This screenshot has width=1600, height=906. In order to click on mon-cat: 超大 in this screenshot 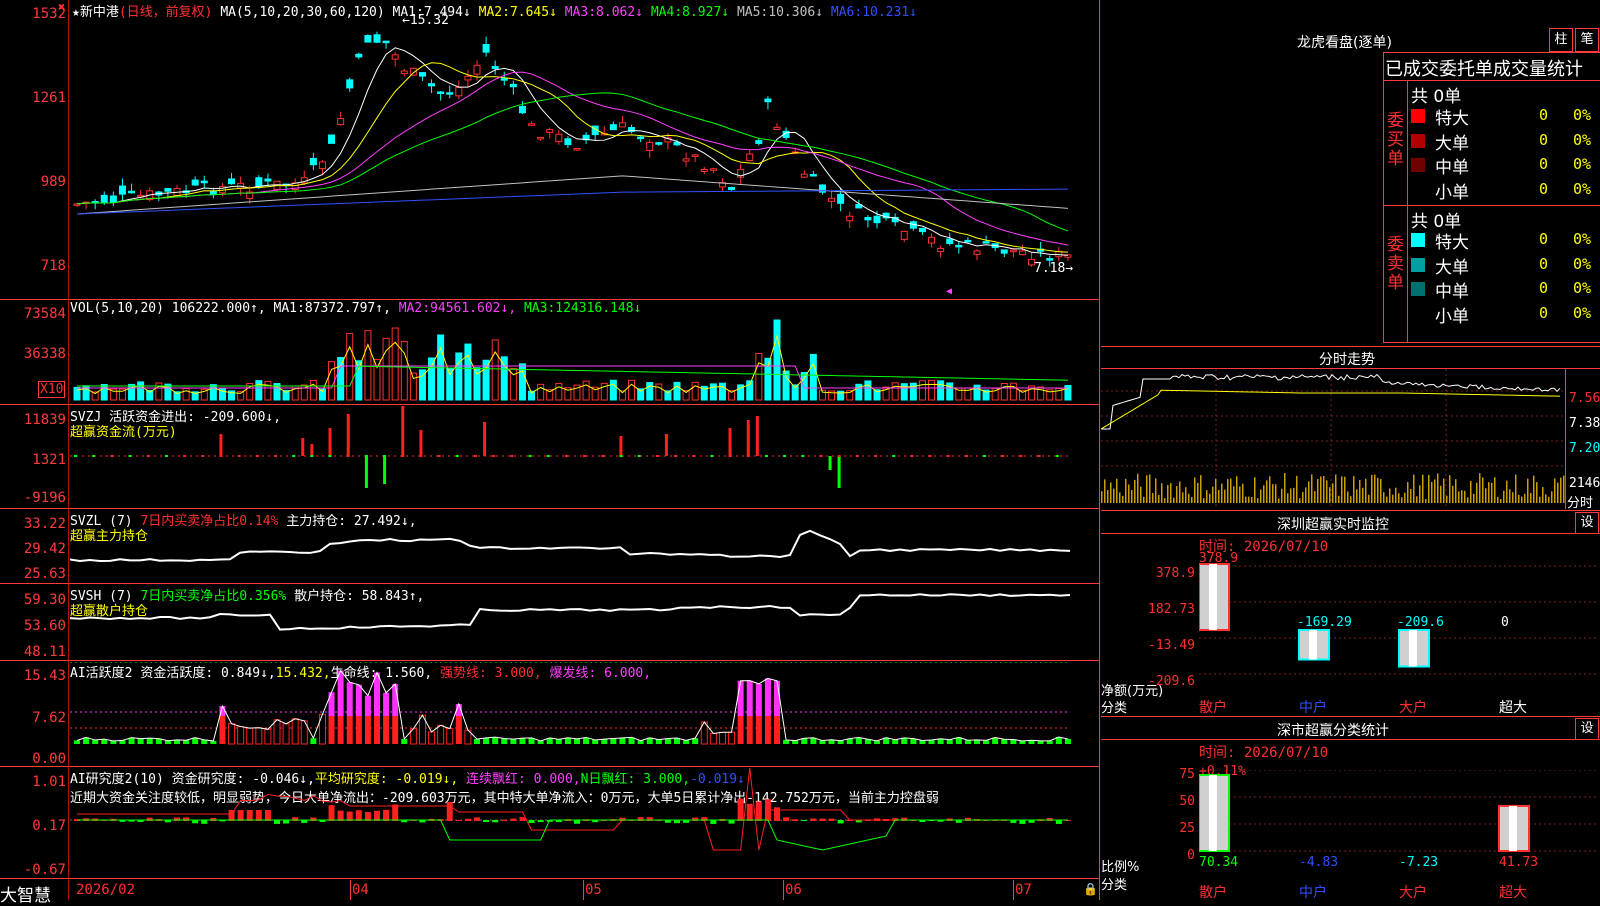, I will do `click(1513, 708)`.